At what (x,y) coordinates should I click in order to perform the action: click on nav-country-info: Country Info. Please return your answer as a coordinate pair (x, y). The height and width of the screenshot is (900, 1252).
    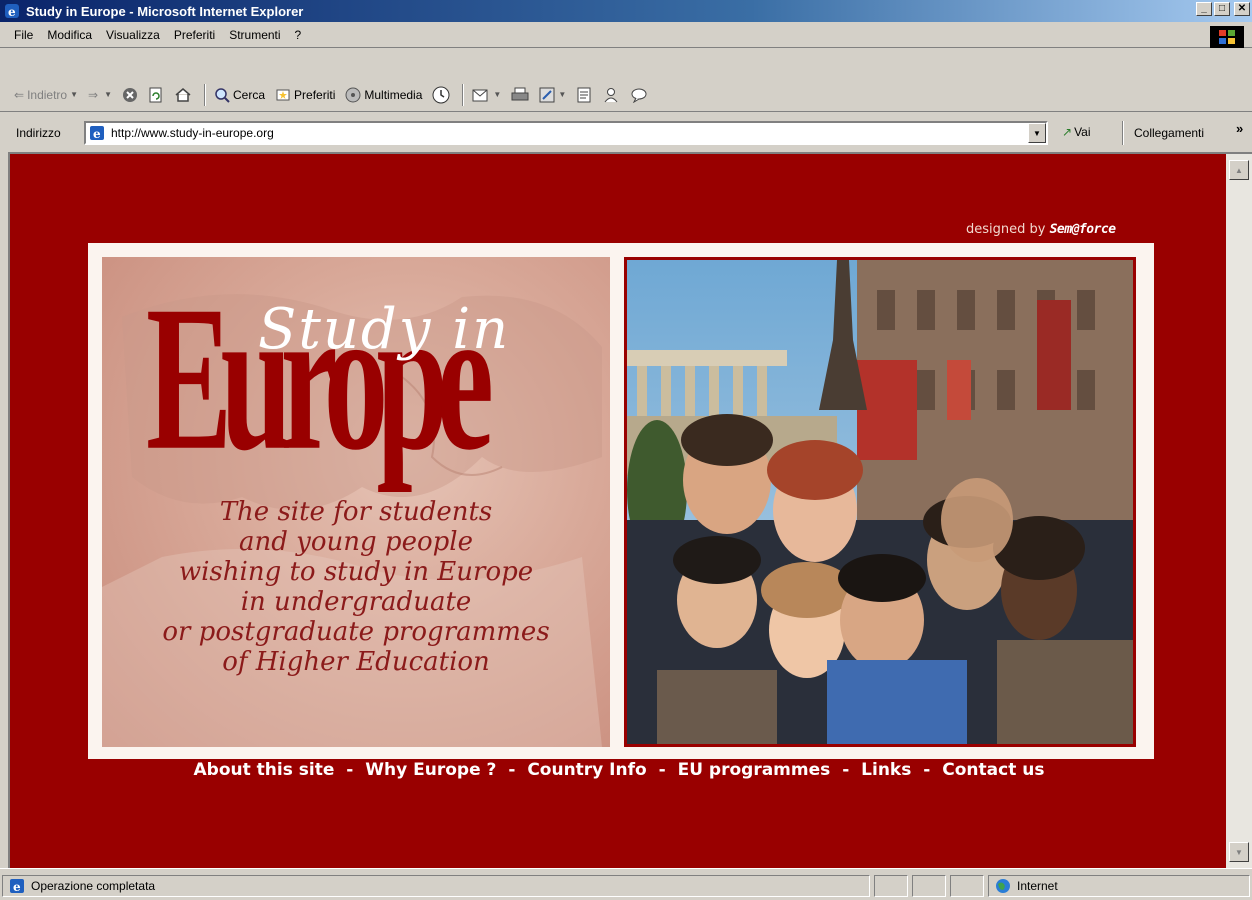
    Looking at the image, I should click on (586, 770).